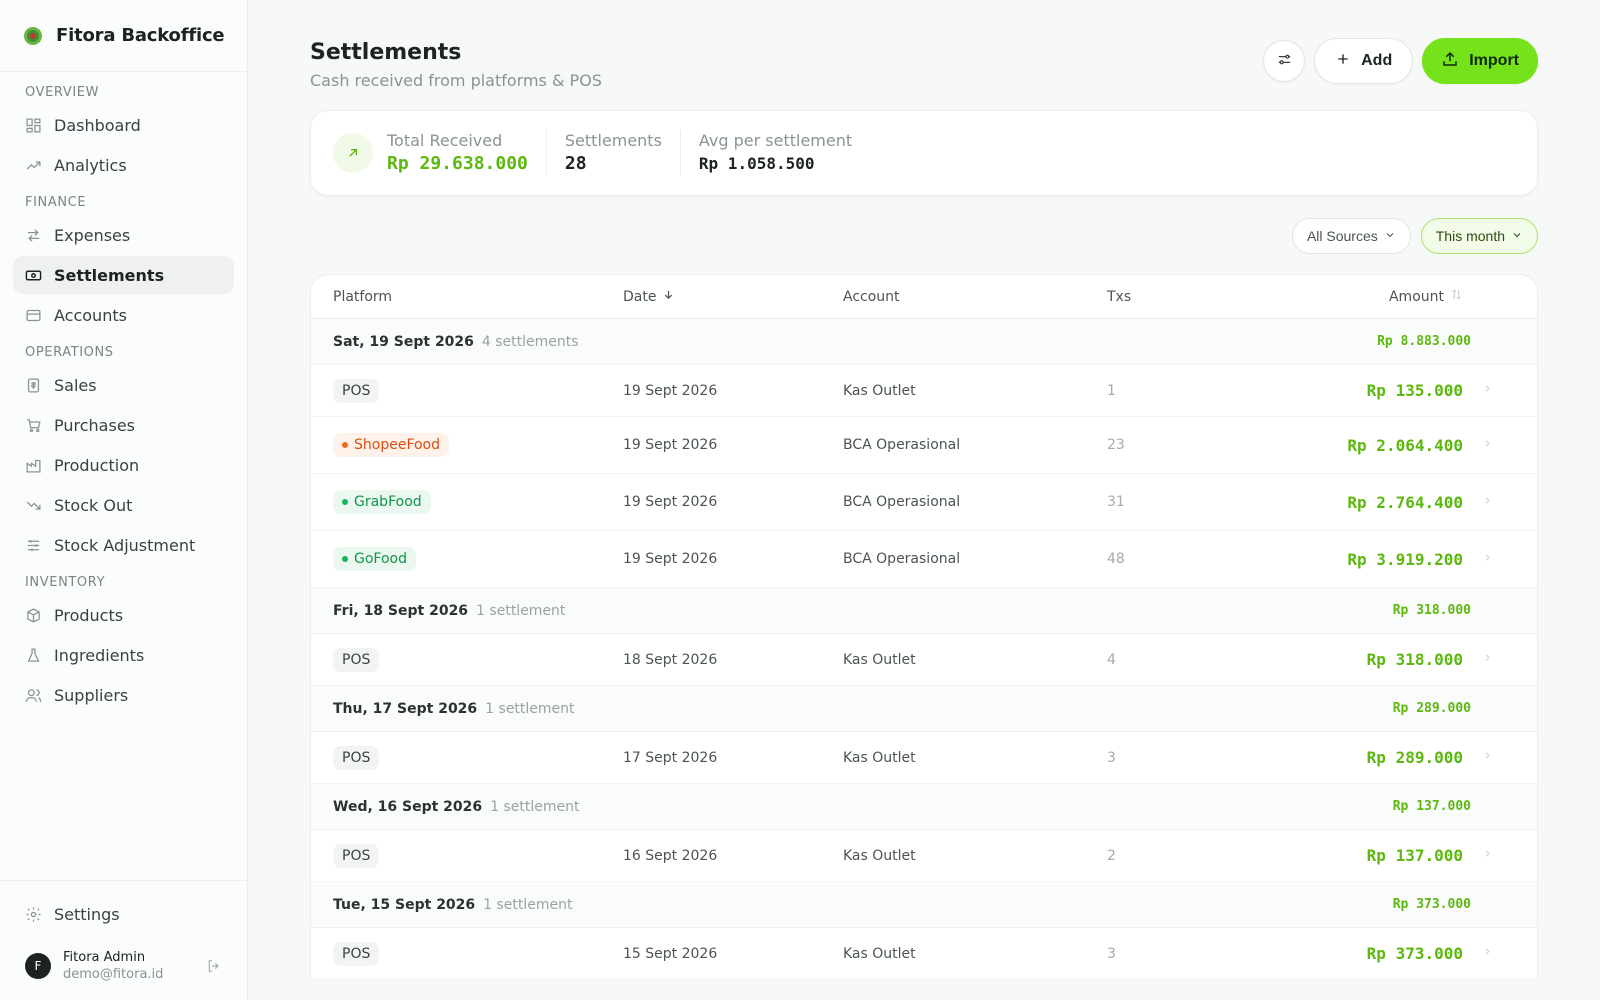  What do you see at coordinates (478, 559) in the screenshot?
I see `cell-platform: GoFood` at bounding box center [478, 559].